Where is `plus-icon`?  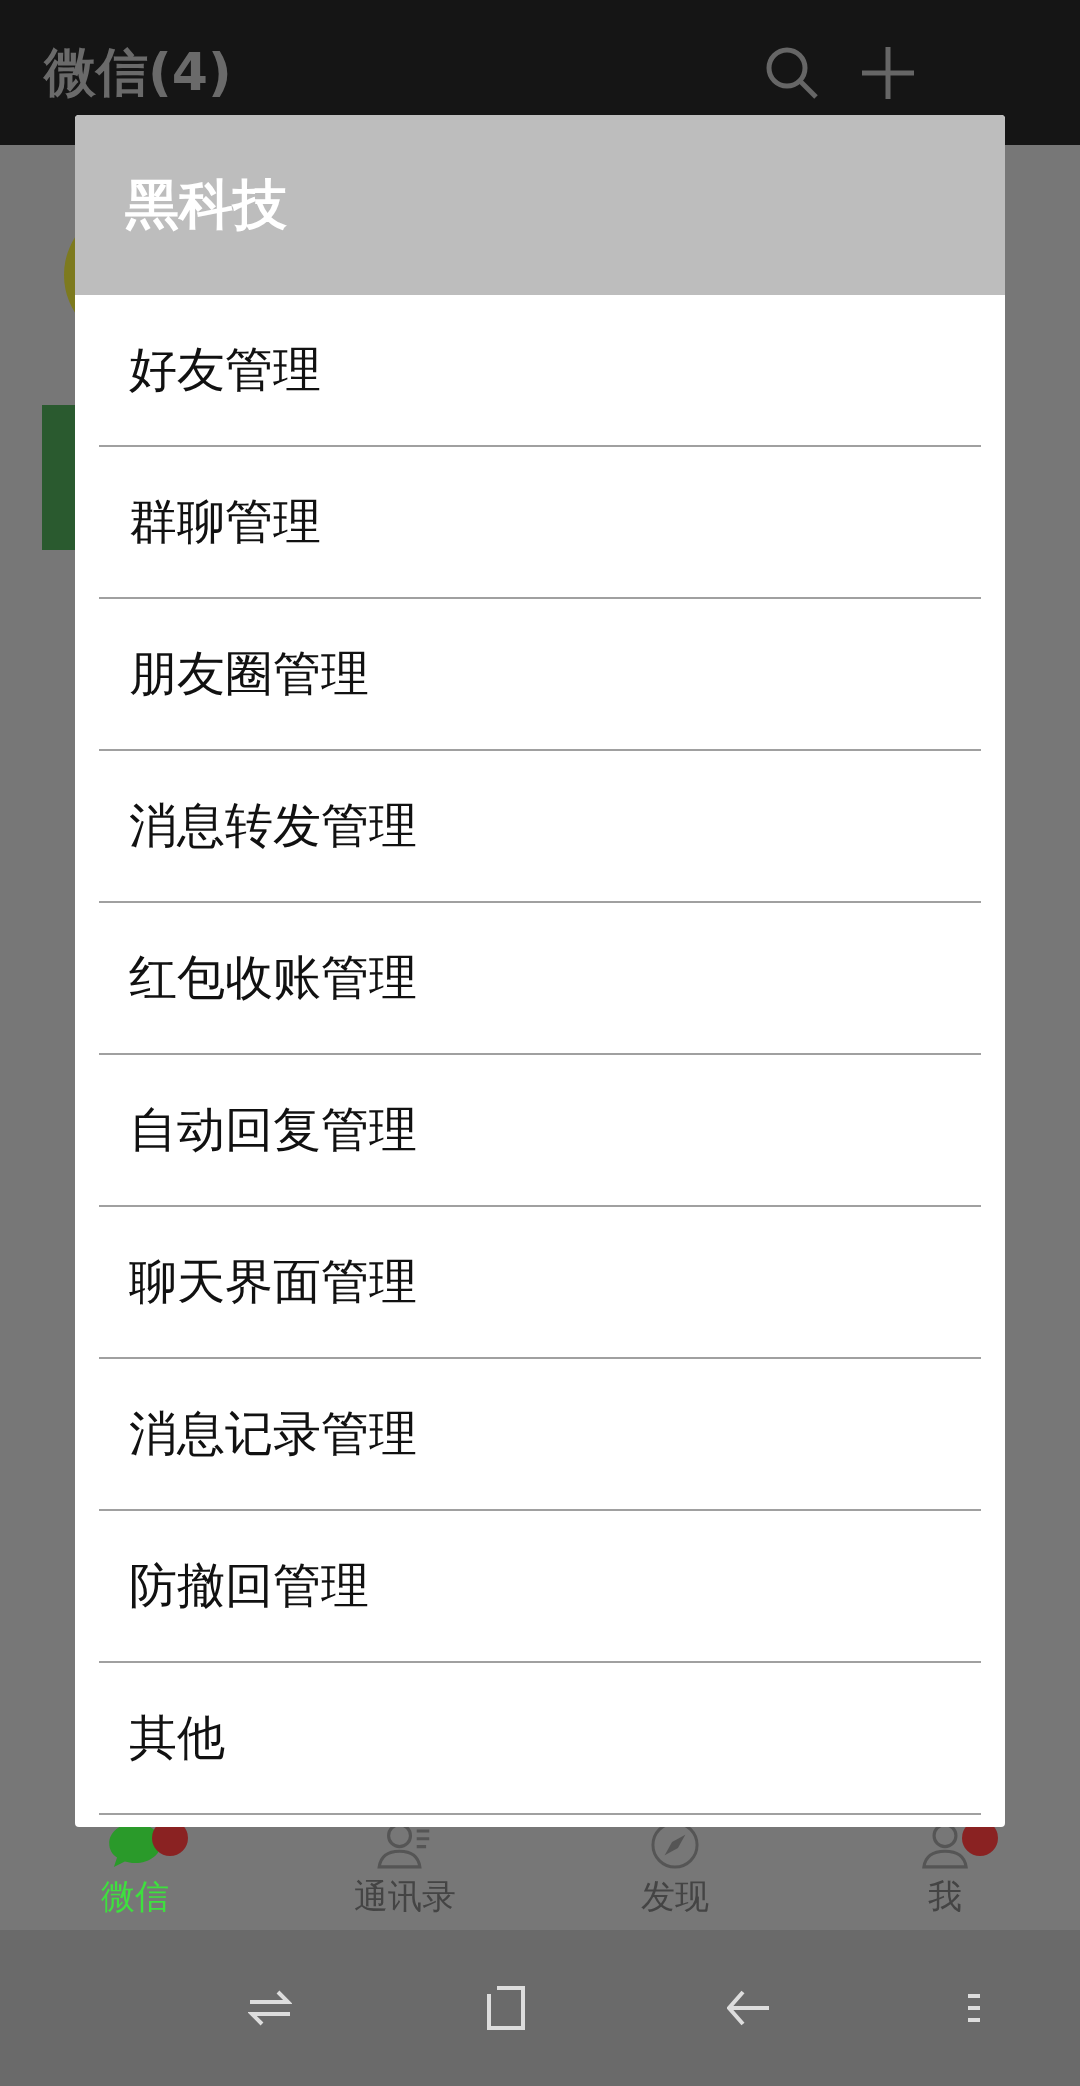 plus-icon is located at coordinates (888, 72).